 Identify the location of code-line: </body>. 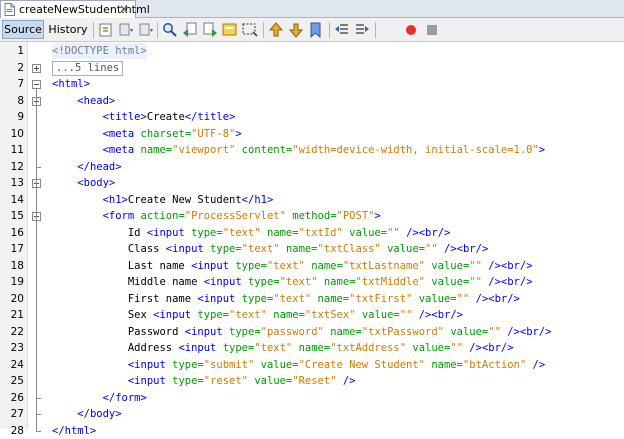
(87, 414).